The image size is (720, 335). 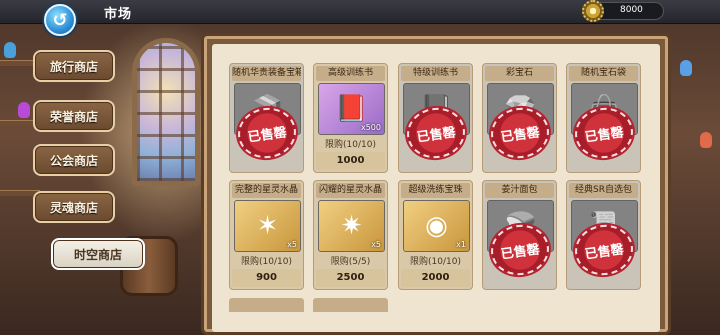 I want to click on shop-item-card: 完整的星灵水晶 ✶ x5 限购(10/10) 900, so click(x=266, y=235).